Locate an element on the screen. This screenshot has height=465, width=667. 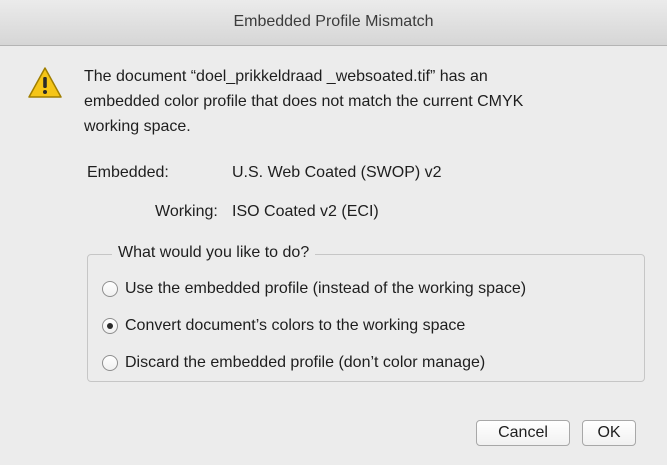
cancel-button: Cancel is located at coordinates (523, 433).